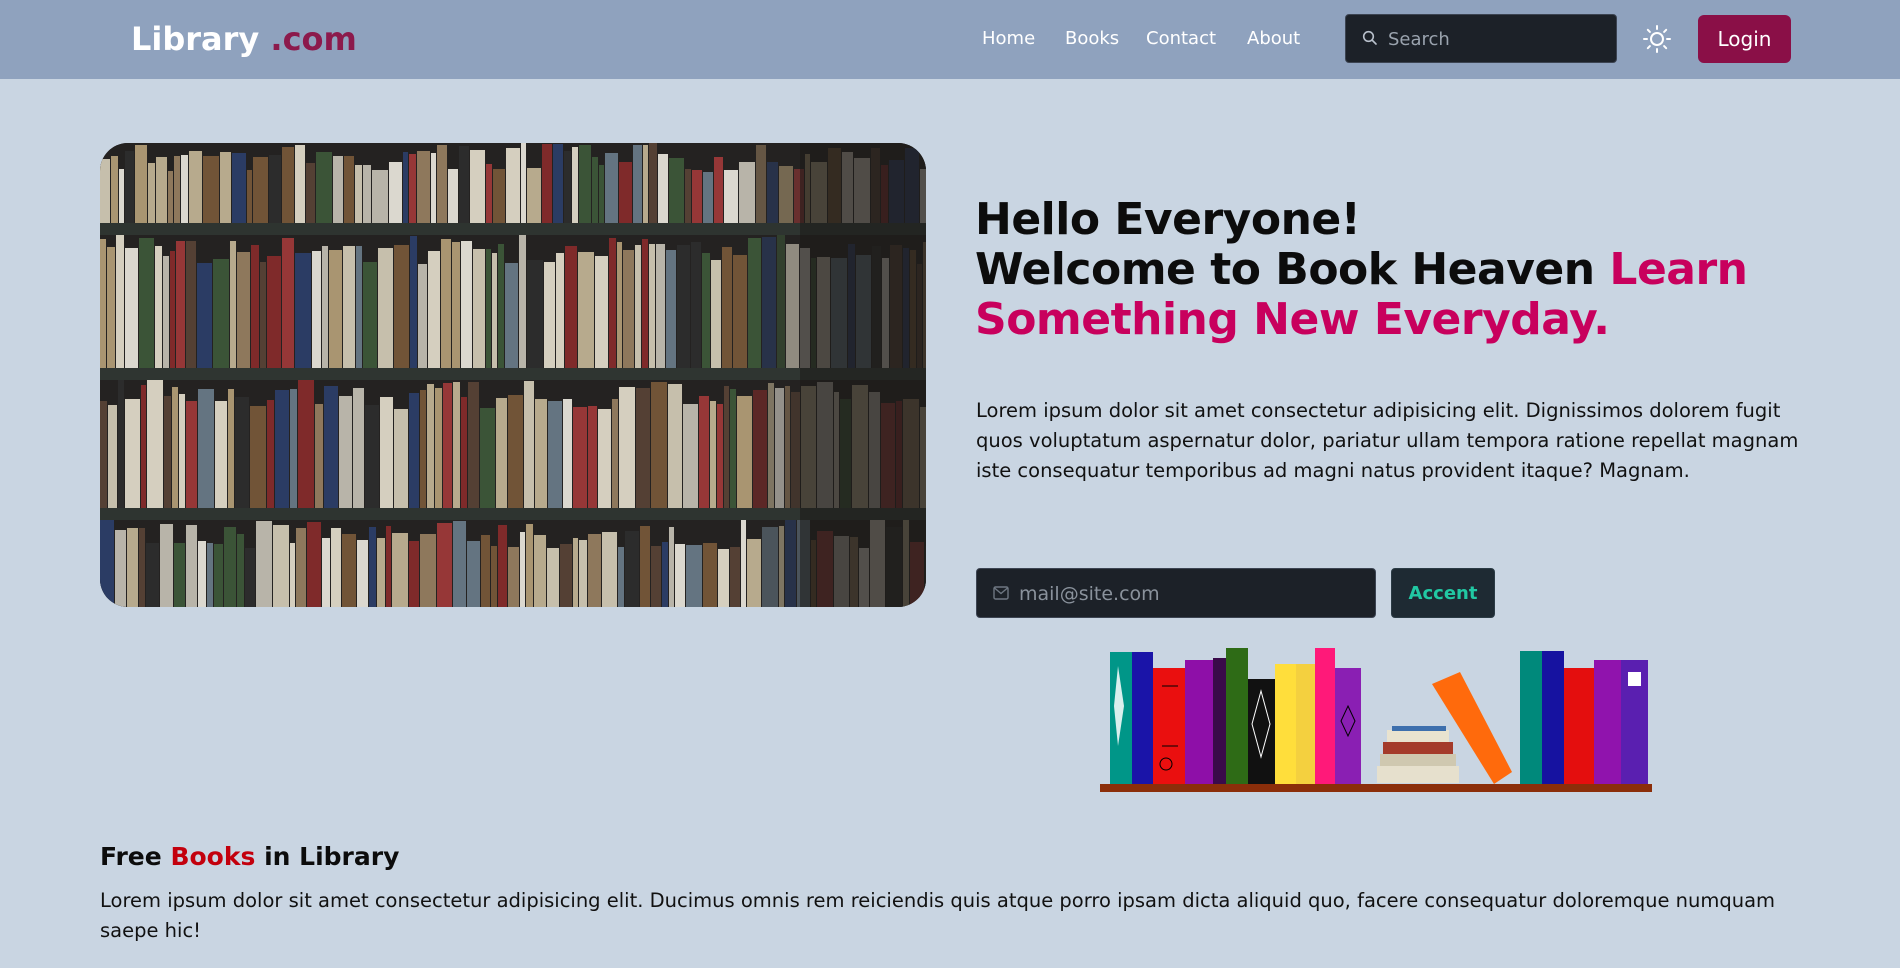  Describe the element at coordinates (1168, 219) in the screenshot. I see `hero-greeting: Hello Everyone!` at that location.